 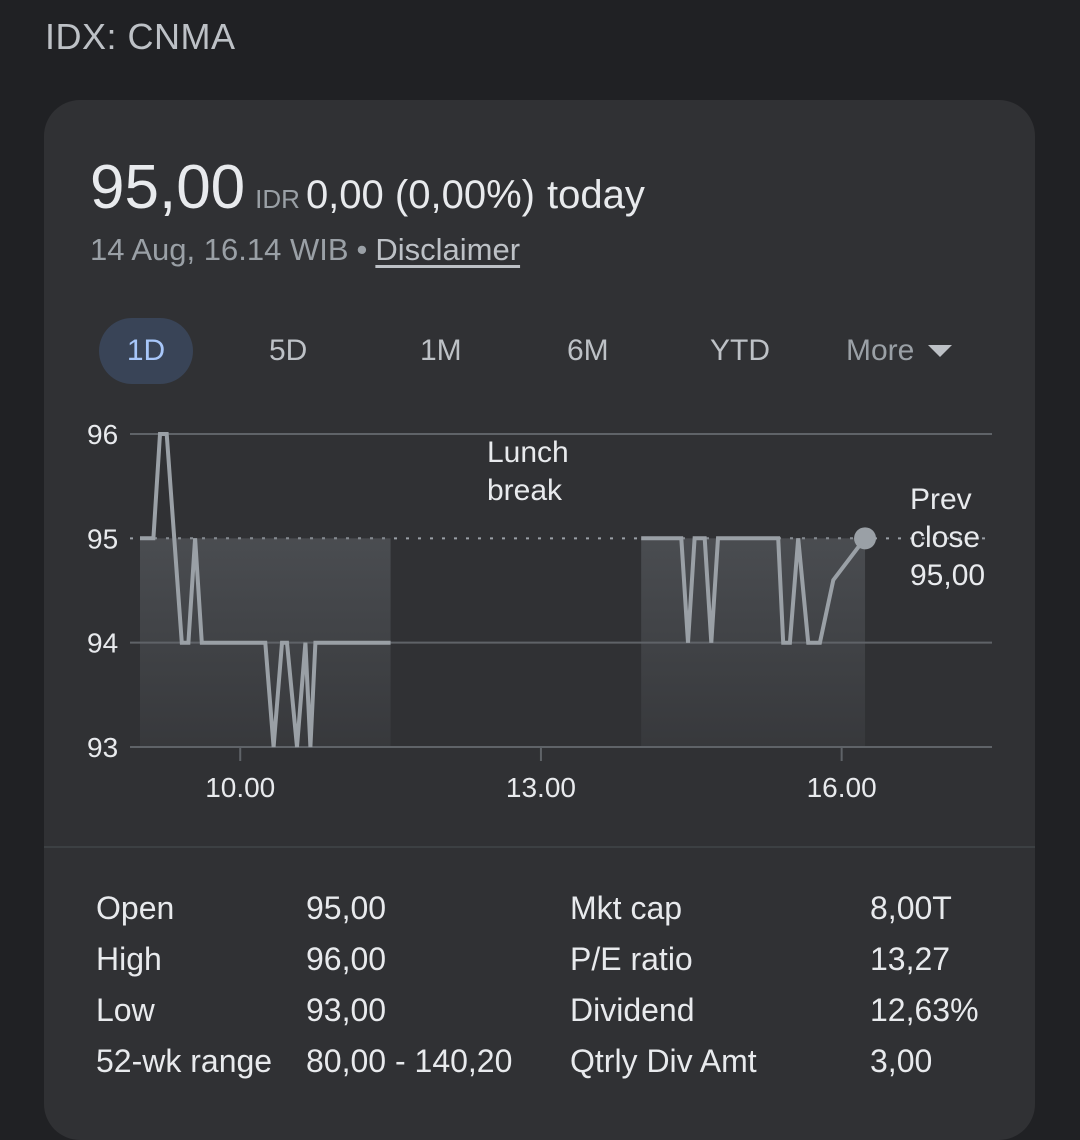 What do you see at coordinates (102, 747) in the screenshot?
I see `y-tick-label: 93` at bounding box center [102, 747].